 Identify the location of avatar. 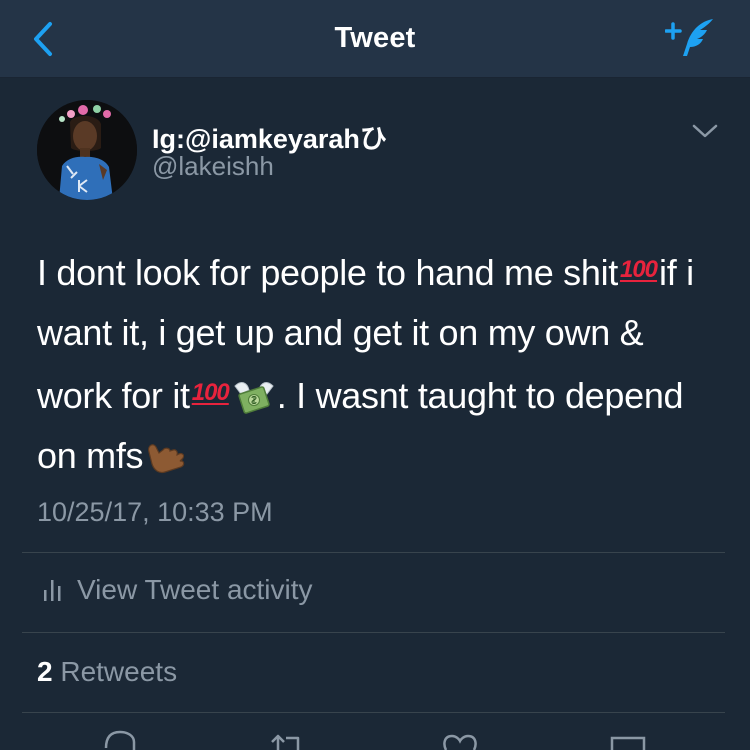
(87, 150).